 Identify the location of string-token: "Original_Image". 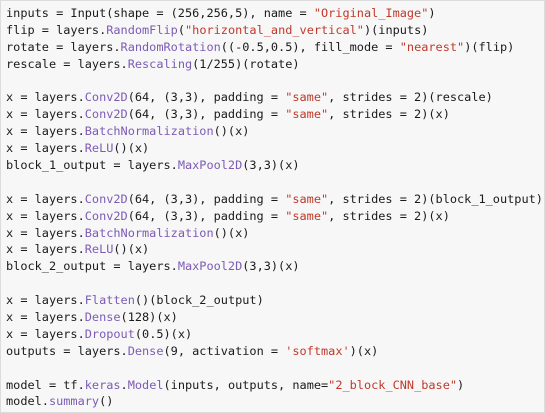
(371, 13).